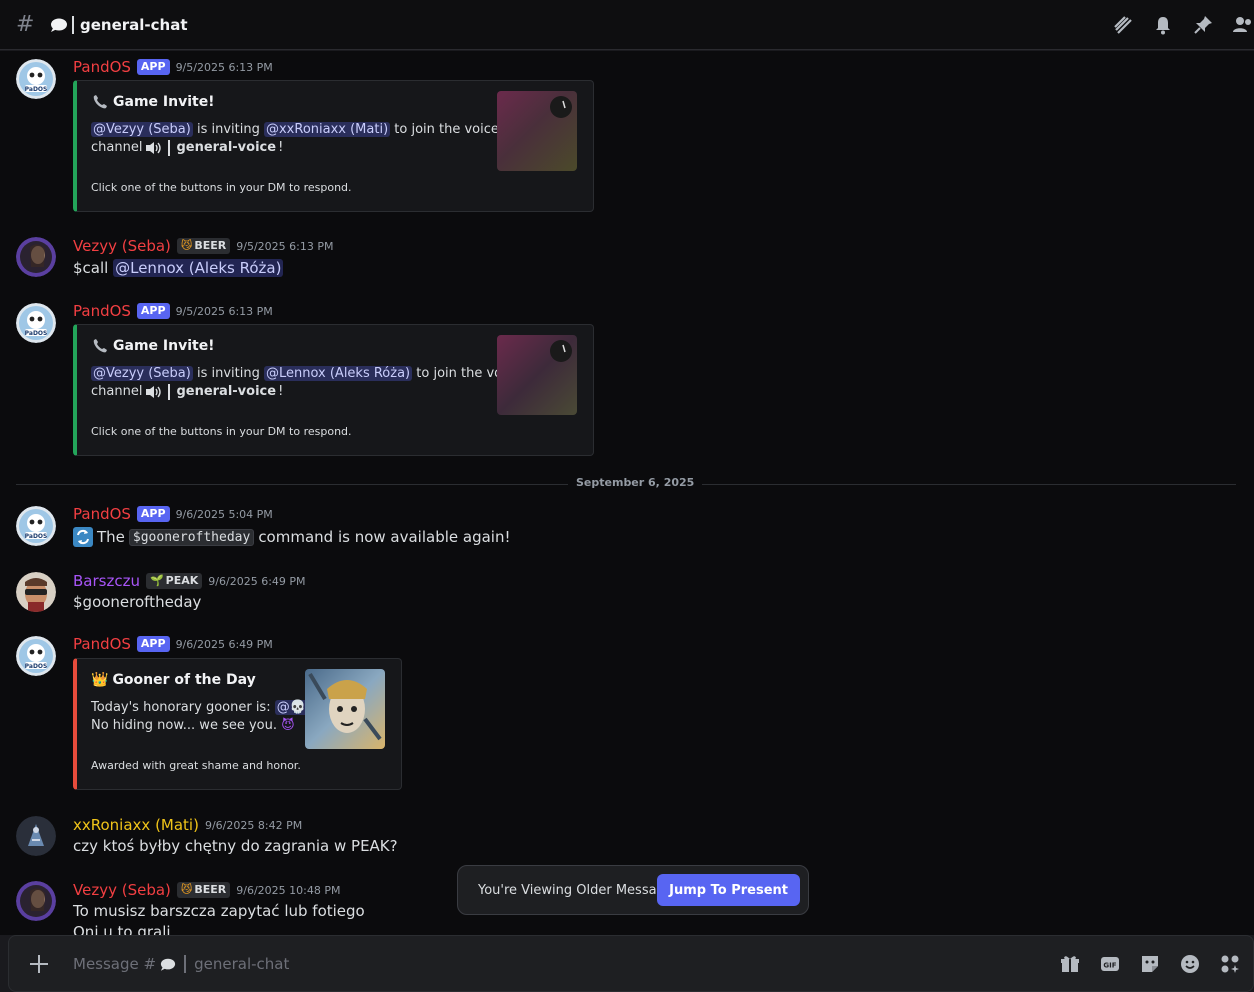 The height and width of the screenshot is (992, 1254). Describe the element at coordinates (182, 580) in the screenshot. I see `tag-label: PEAK` at that location.